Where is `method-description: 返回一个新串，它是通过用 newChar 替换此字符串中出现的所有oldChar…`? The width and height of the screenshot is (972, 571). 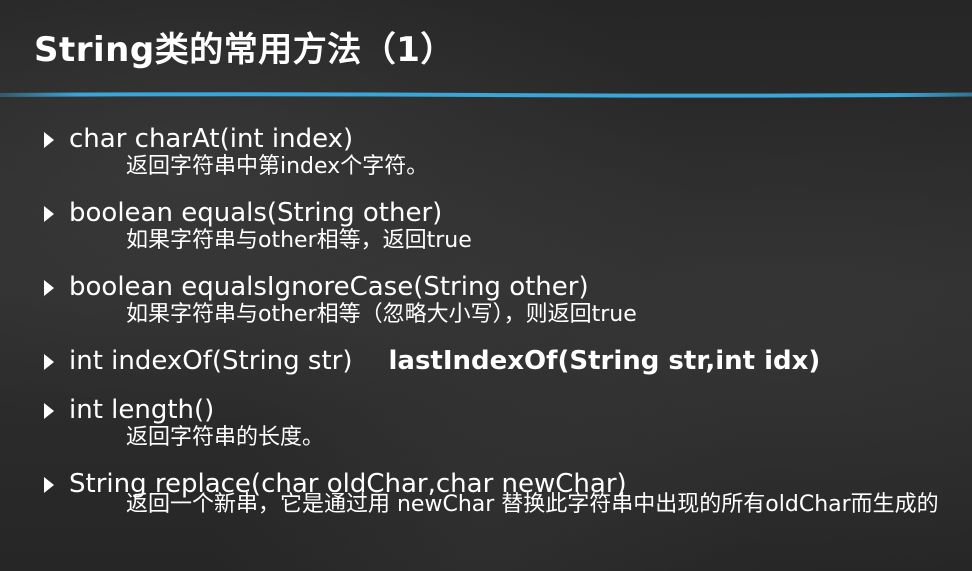 method-description: 返回一个新串，它是通过用 newChar 替换此字符串中出现的所有oldChar… is located at coordinates (532, 504).